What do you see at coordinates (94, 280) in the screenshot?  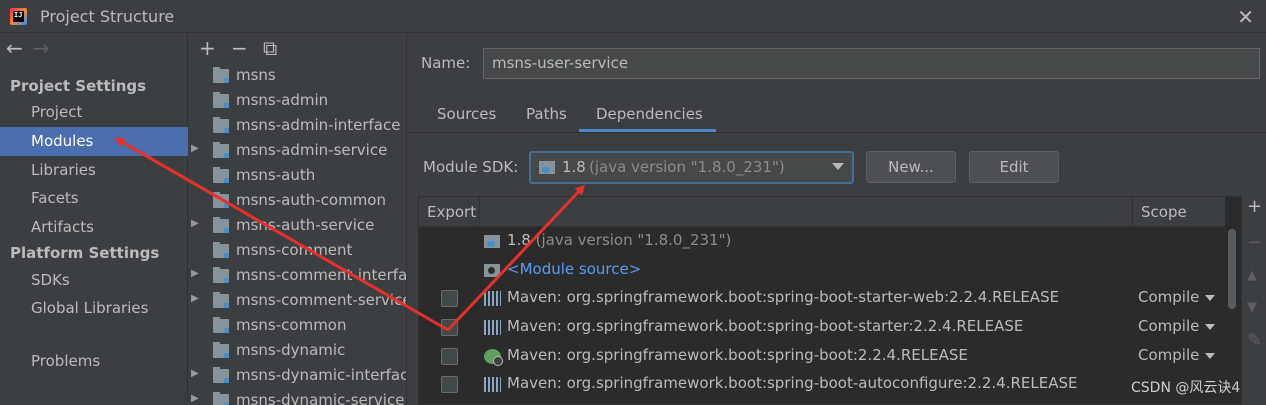 I see `nav-item-sdks: SDKs` at bounding box center [94, 280].